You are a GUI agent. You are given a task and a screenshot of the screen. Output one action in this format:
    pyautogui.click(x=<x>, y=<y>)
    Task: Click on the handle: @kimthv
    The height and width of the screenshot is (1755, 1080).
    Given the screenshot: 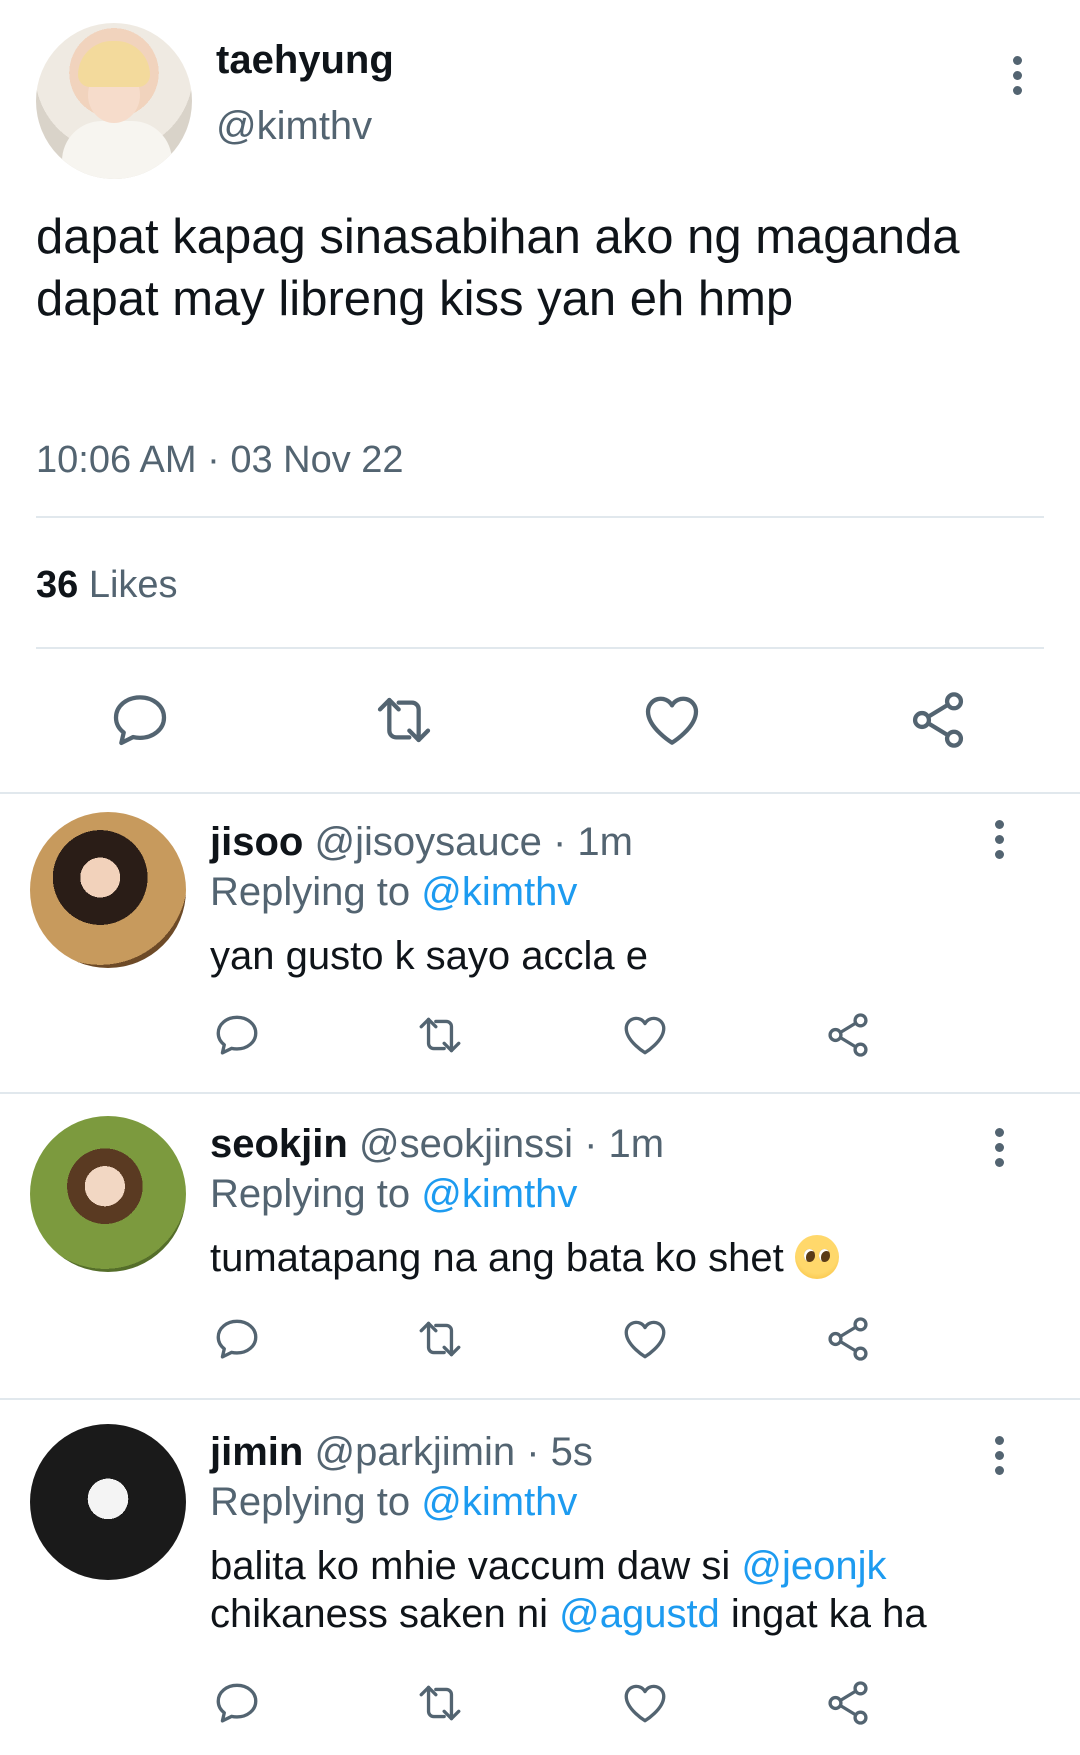 What is the action you would take?
    pyautogui.click(x=294, y=126)
    